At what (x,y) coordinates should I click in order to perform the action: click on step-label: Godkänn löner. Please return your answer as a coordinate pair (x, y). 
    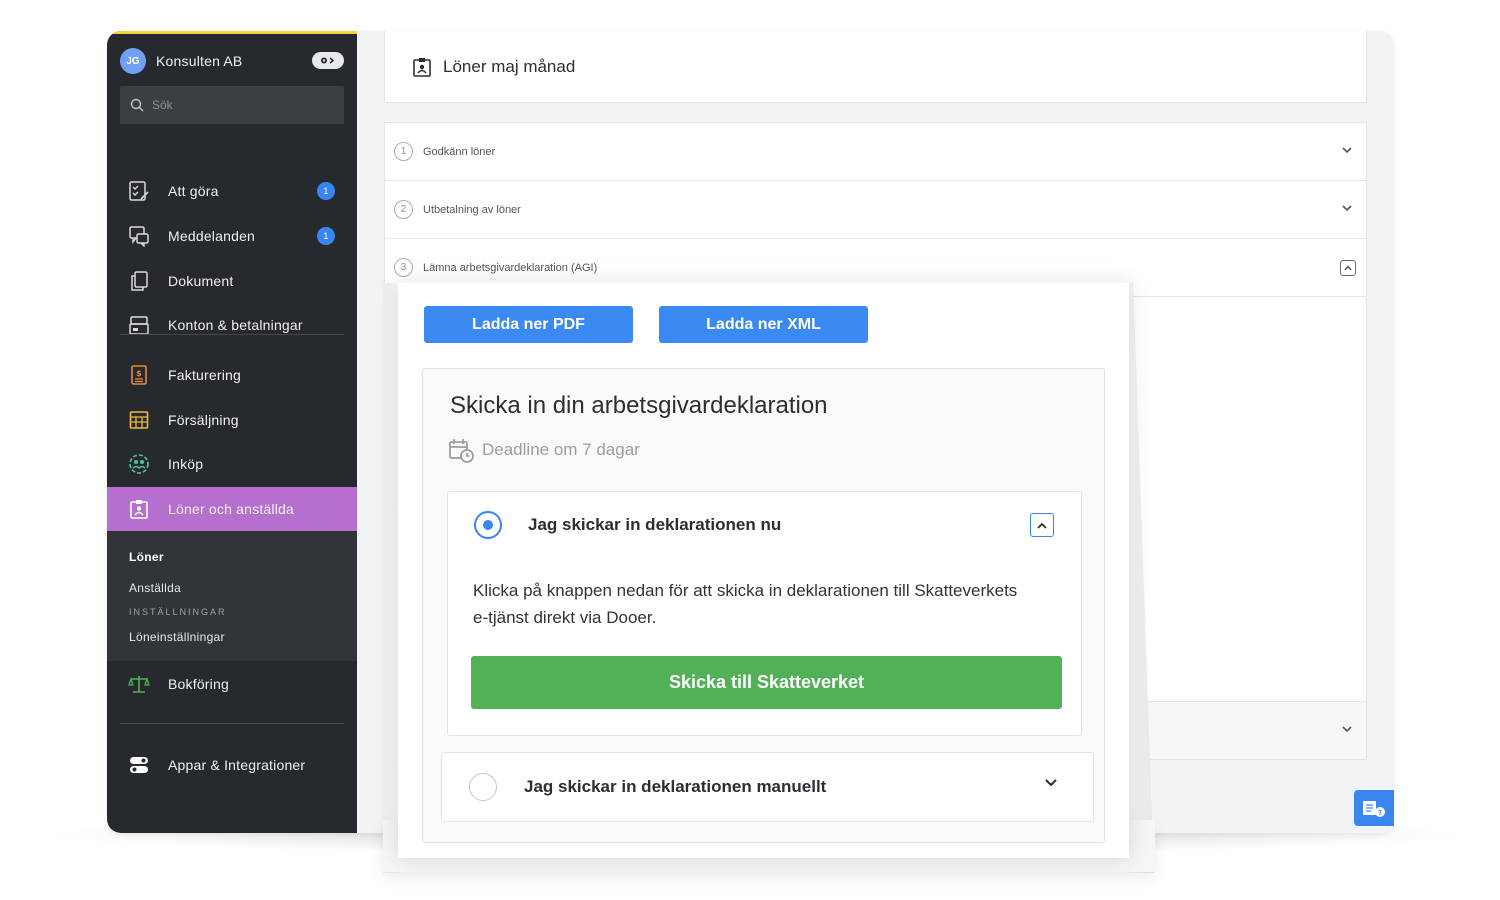
    Looking at the image, I should click on (459, 151).